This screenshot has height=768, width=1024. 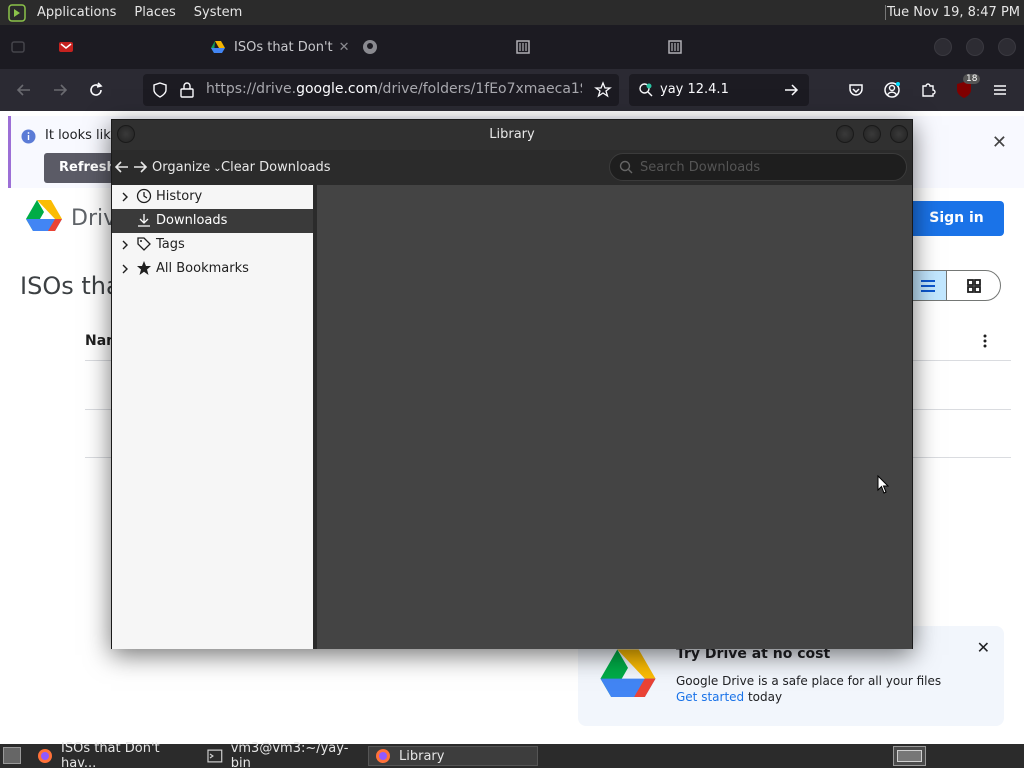 What do you see at coordinates (1000, 90) in the screenshot?
I see `hamburger-menu-icon` at bounding box center [1000, 90].